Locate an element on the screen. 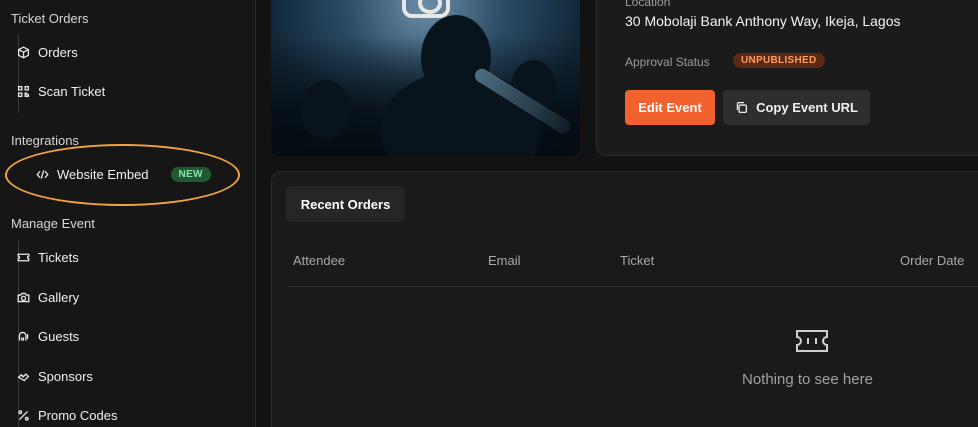  column-header-email: Email is located at coordinates (504, 260).